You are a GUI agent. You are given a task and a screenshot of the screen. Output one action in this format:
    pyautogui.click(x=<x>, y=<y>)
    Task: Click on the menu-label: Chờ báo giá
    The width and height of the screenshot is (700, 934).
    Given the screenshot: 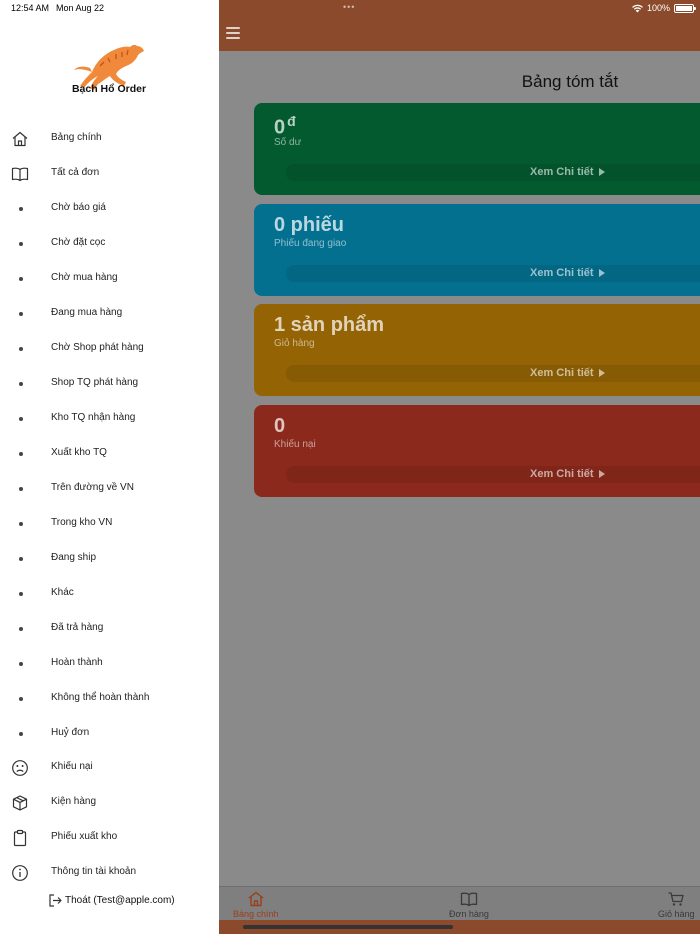 What is the action you would take?
    pyautogui.click(x=78, y=207)
    